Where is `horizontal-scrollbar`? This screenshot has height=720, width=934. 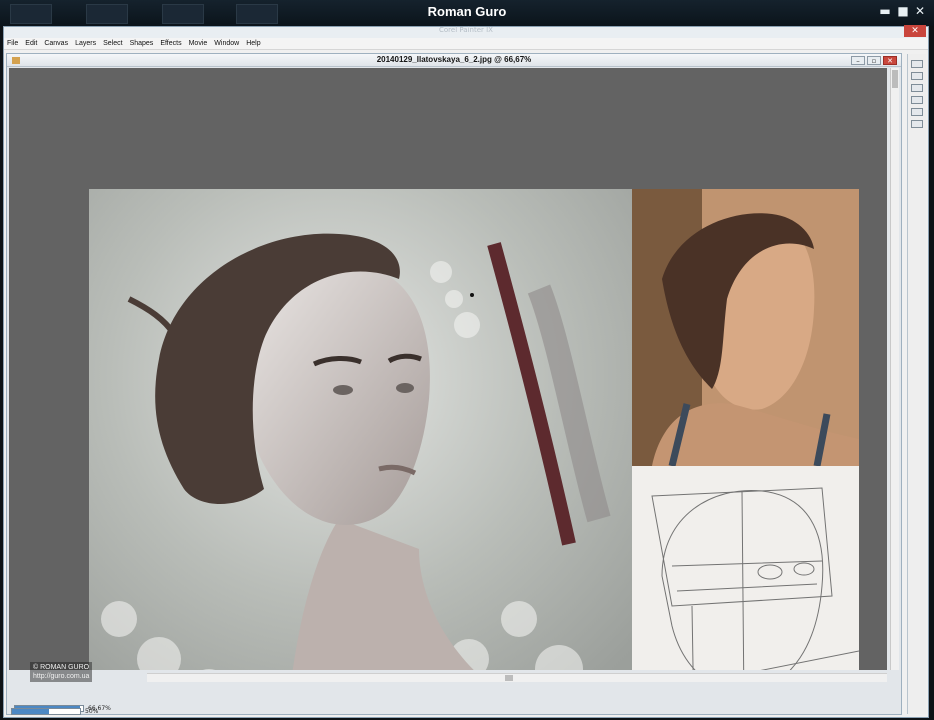 horizontal-scrollbar is located at coordinates (517, 677).